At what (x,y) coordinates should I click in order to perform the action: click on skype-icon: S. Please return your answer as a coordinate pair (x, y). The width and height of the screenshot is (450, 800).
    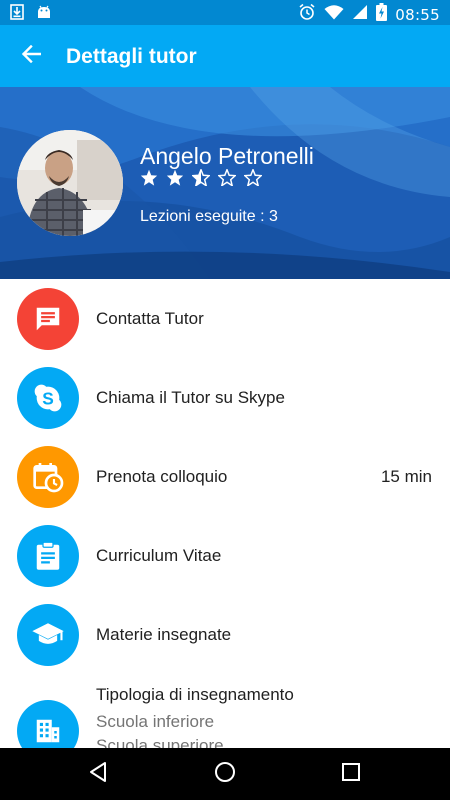
    Looking at the image, I should click on (48, 398).